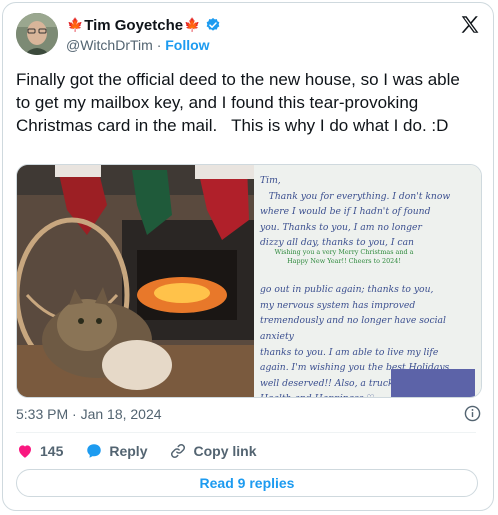  I want to click on display-name: Tim Goyetche, so click(133, 25).